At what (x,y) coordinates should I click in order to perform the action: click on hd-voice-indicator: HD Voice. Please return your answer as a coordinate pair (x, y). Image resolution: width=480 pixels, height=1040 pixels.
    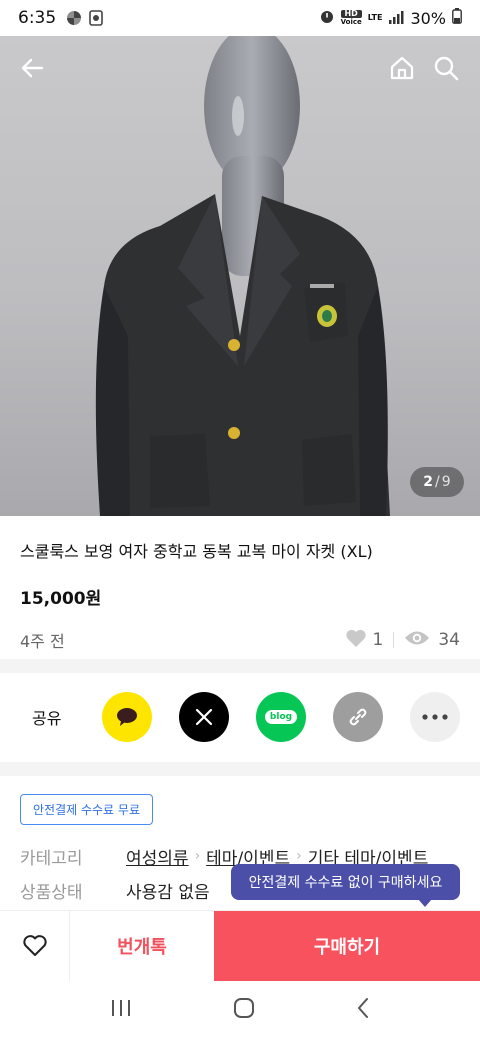
    Looking at the image, I should click on (351, 18).